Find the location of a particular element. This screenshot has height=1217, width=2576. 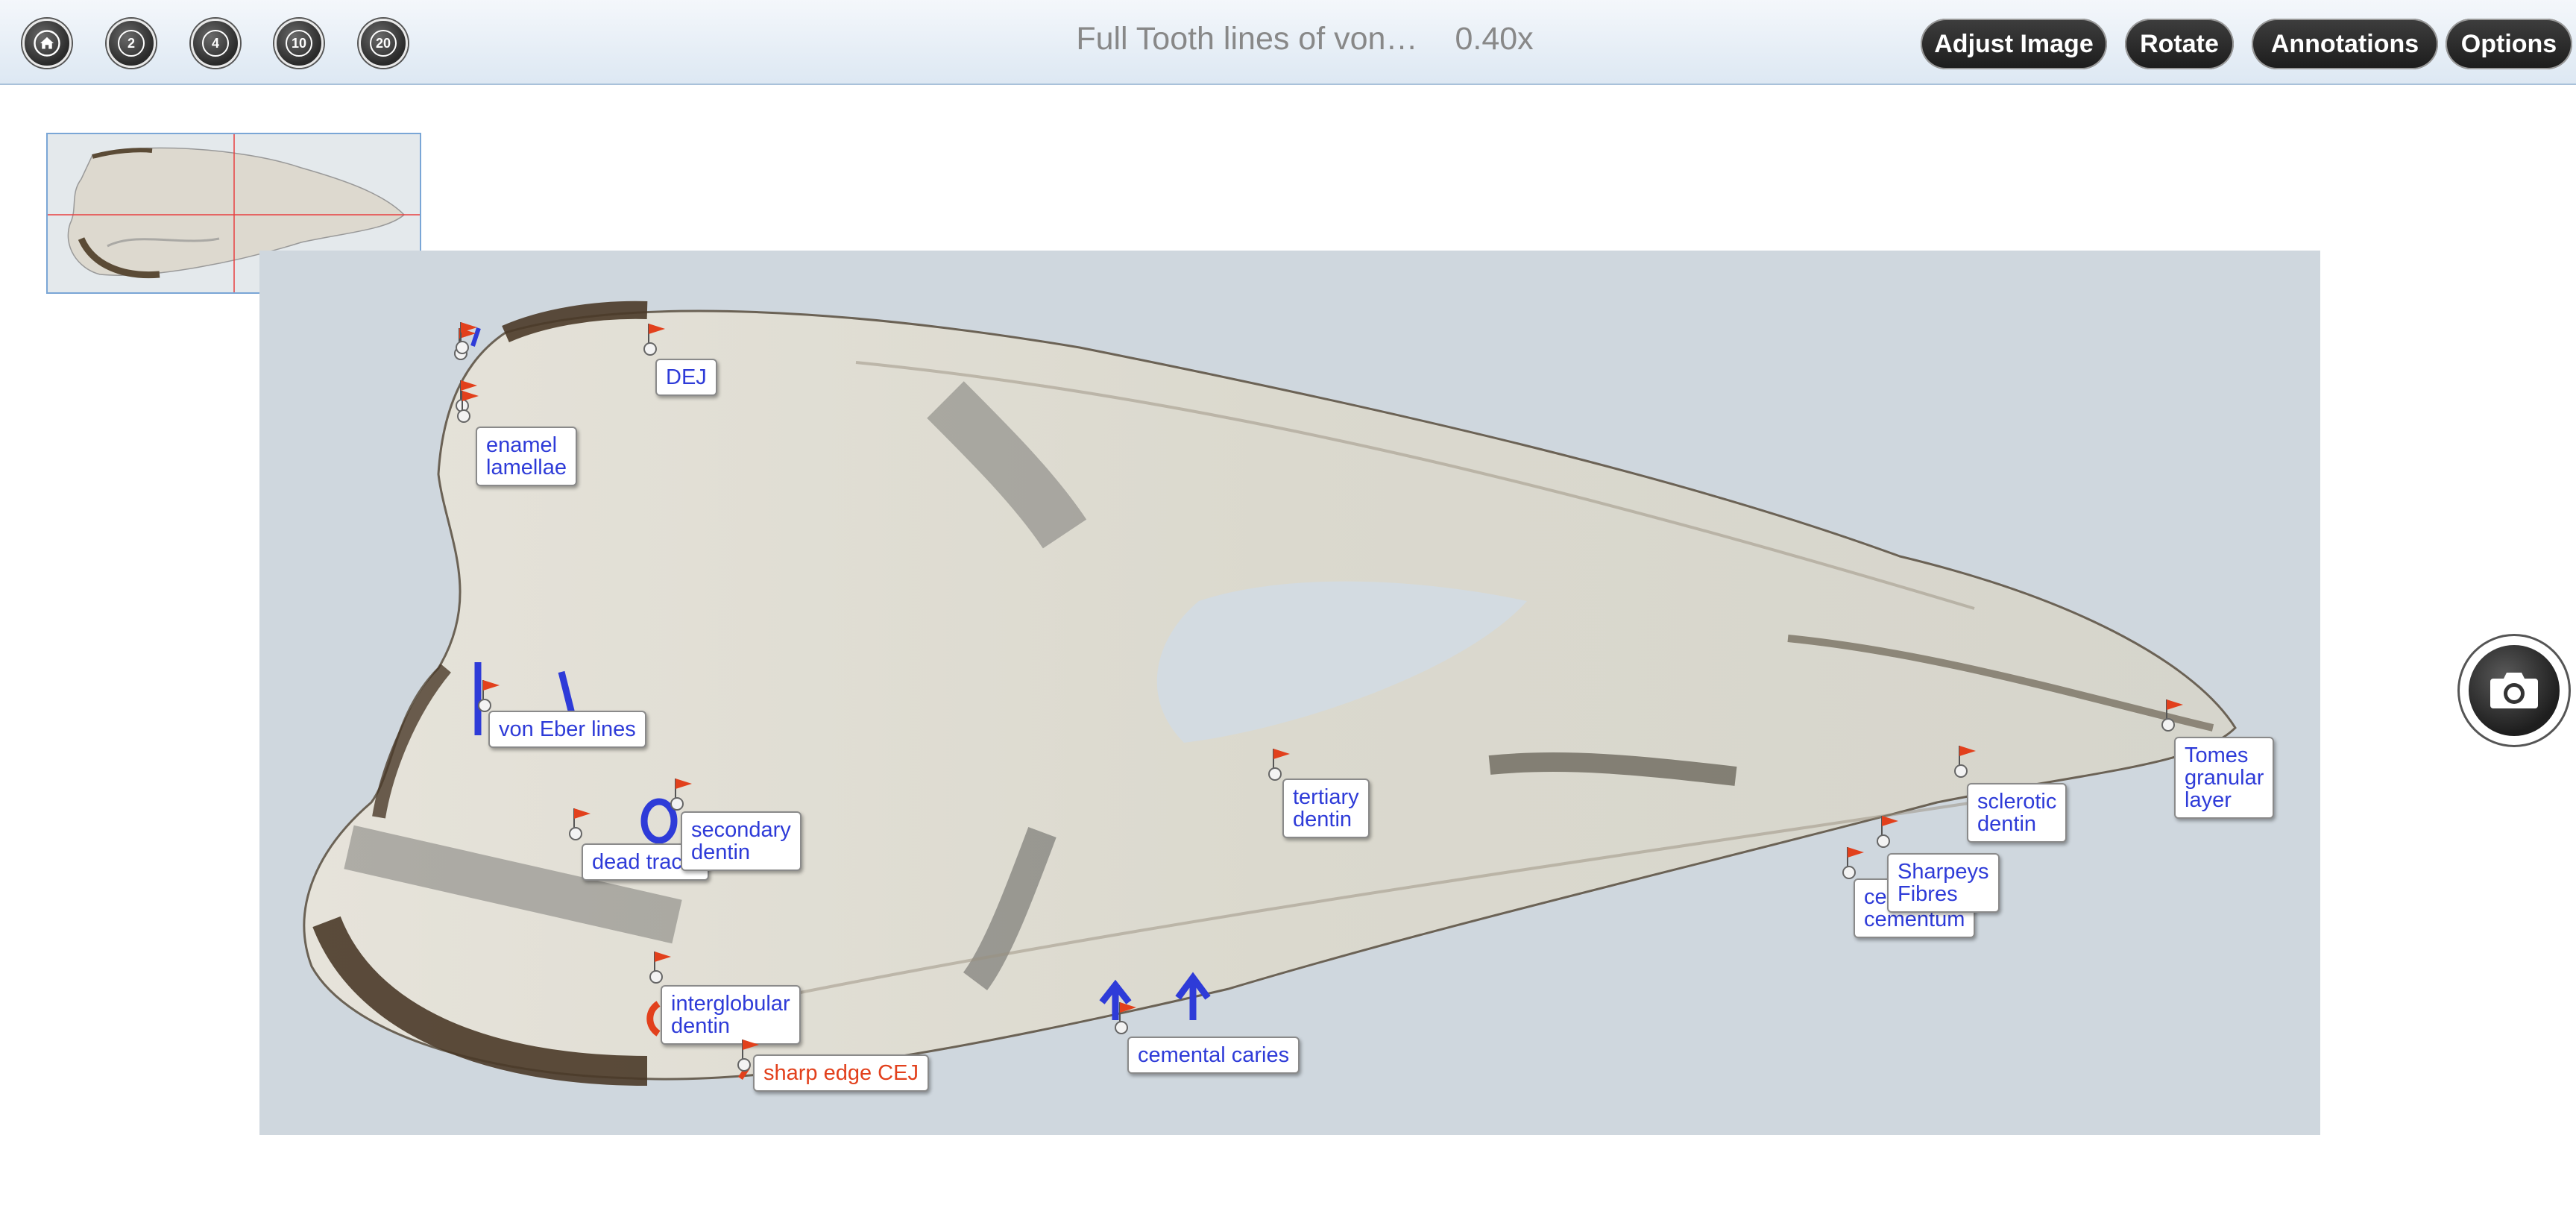

annotation-pin-sclerotic-dentin is located at coordinates (1968, 761).